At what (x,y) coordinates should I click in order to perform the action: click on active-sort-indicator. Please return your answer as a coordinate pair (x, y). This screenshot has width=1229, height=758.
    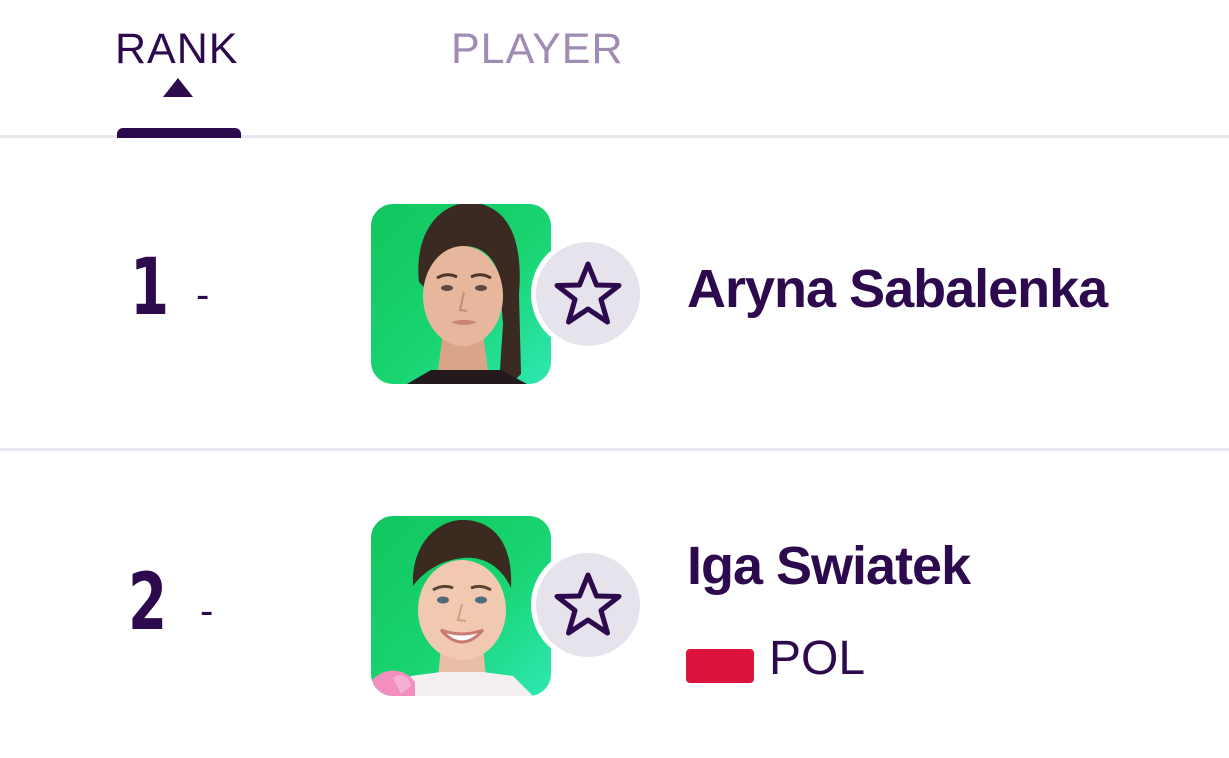
    Looking at the image, I should click on (179, 133).